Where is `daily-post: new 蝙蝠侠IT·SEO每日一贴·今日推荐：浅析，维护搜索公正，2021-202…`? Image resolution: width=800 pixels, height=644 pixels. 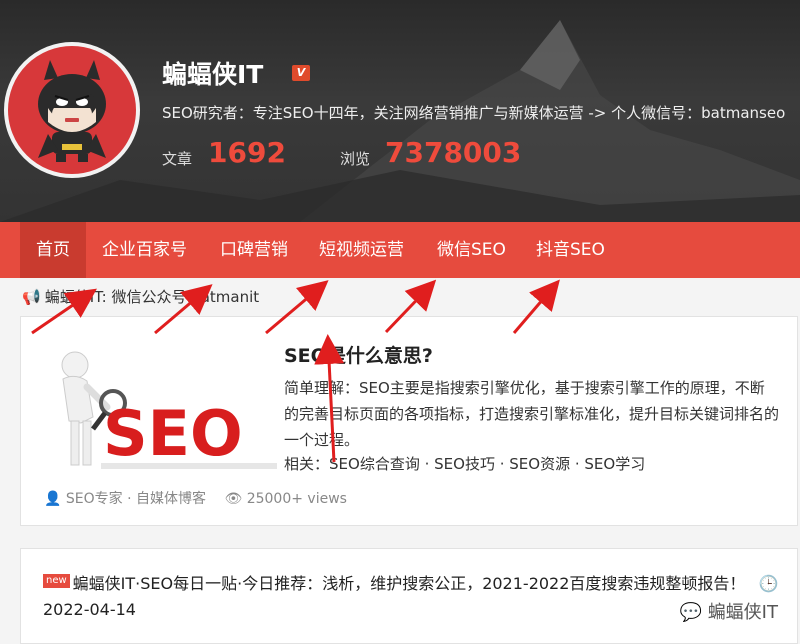 daily-post: new 蝙蝠侠IT·SEO每日一贴·今日推荐：浅析，维护搜索公正，2021-202… is located at coordinates (413, 597).